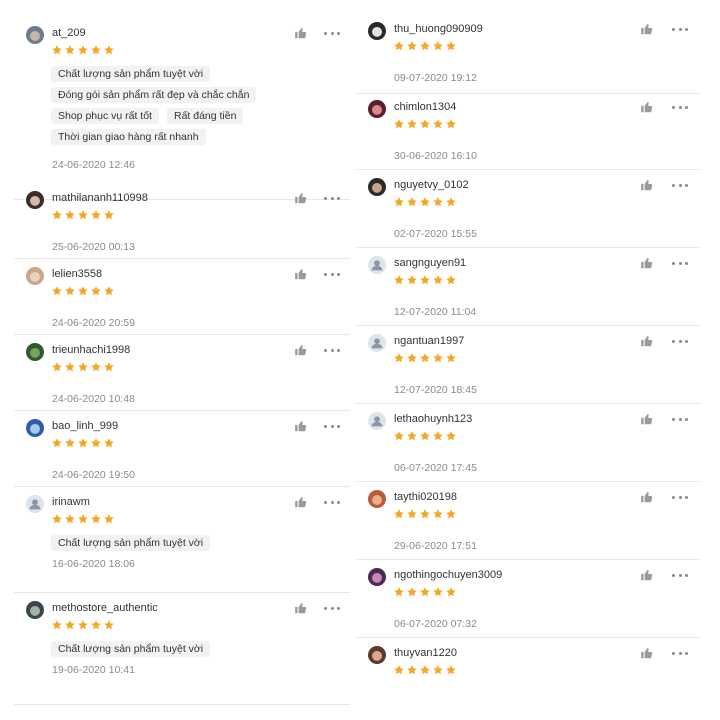 This screenshot has width=720, height=720. Describe the element at coordinates (425, 653) in the screenshot. I see `username: thuyvan1220` at that location.